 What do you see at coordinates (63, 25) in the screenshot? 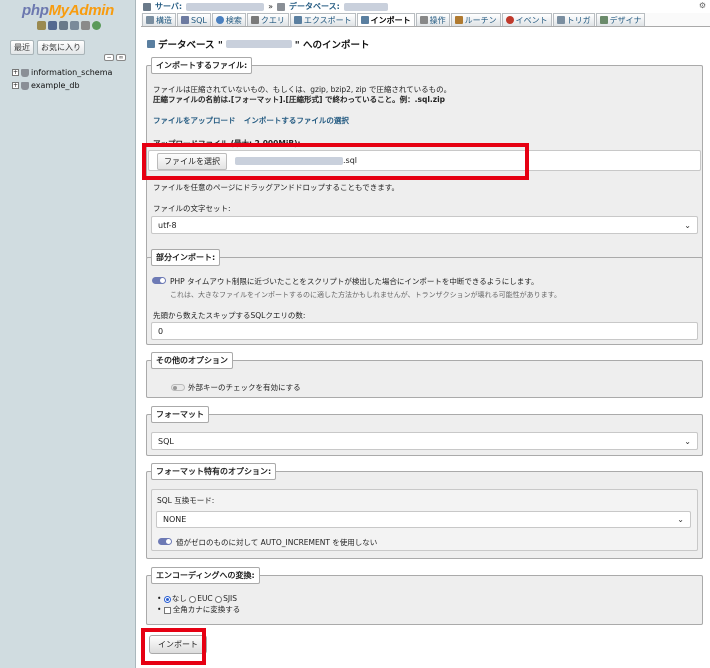
I see `help-icon` at bounding box center [63, 25].